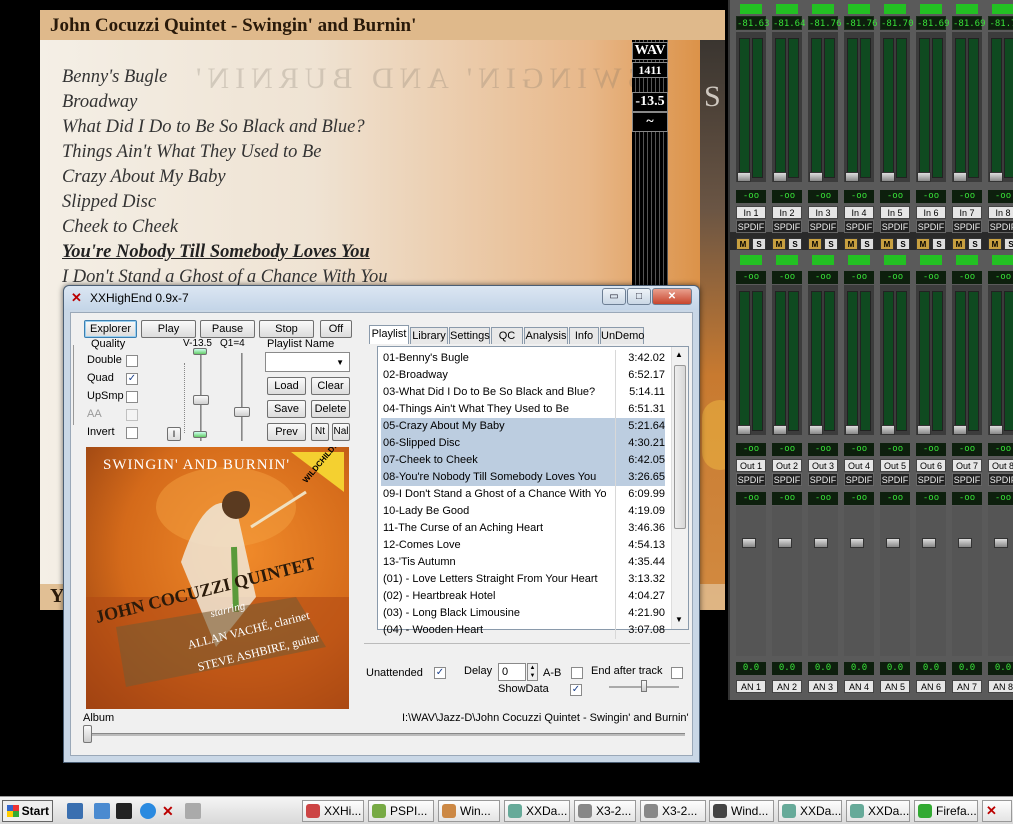  What do you see at coordinates (242, 412) in the screenshot?
I see `q1-slider-handle` at bounding box center [242, 412].